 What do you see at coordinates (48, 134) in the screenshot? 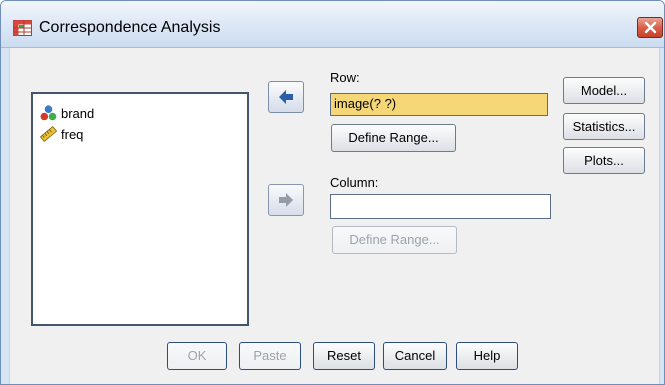
I see `scale-ruler-icon` at bounding box center [48, 134].